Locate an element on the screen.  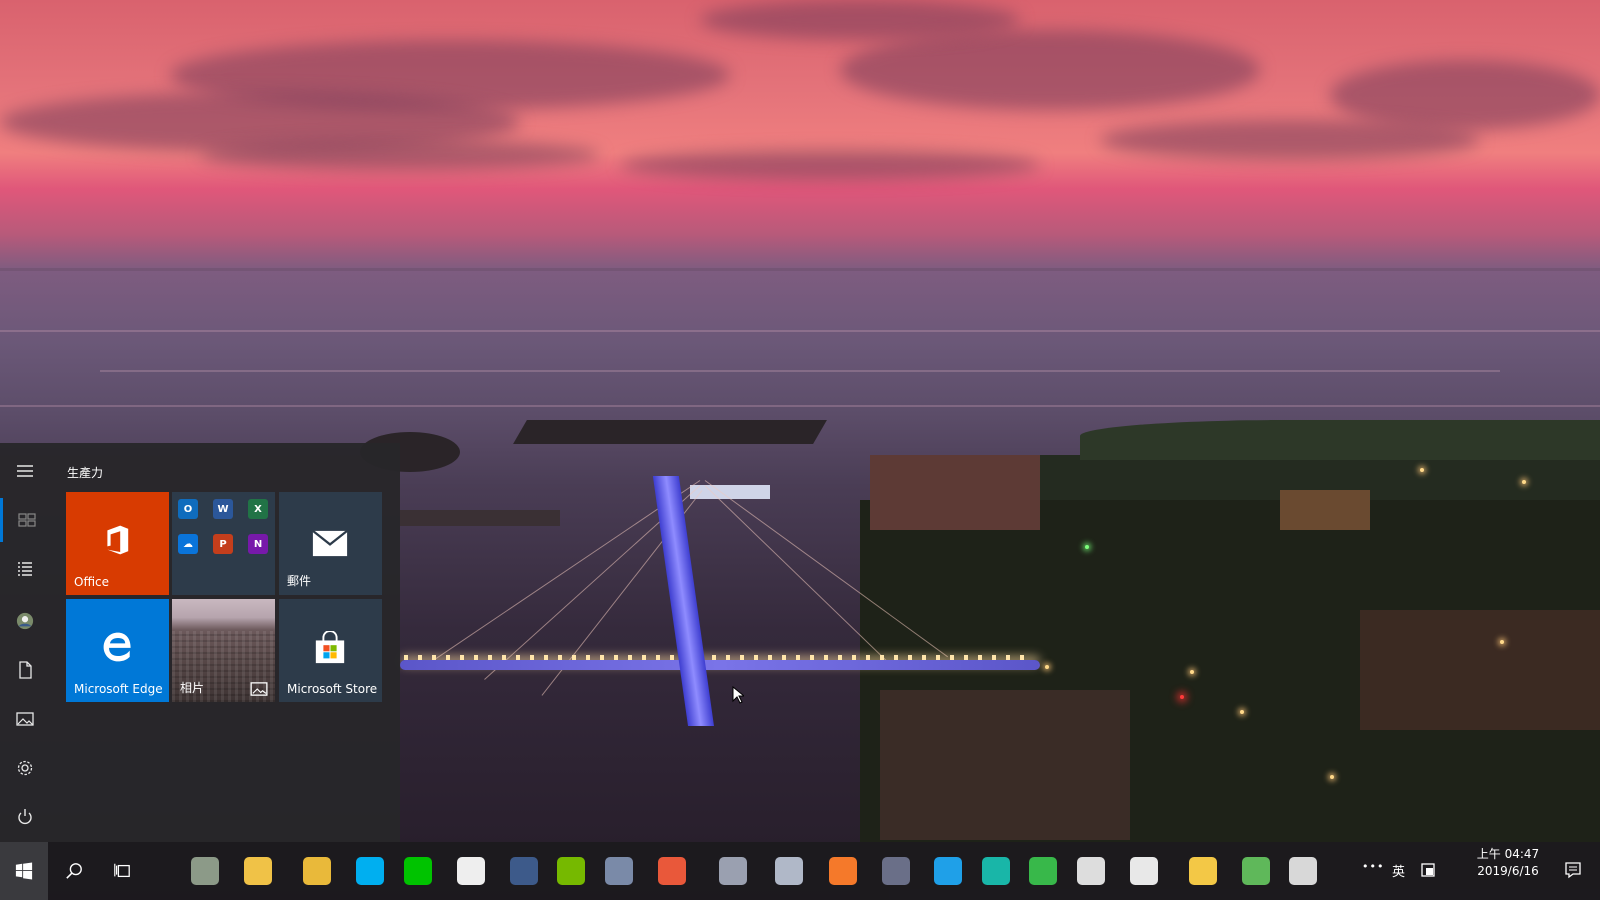
photo-viewer-taskbar-button is located at coordinates (672, 871).